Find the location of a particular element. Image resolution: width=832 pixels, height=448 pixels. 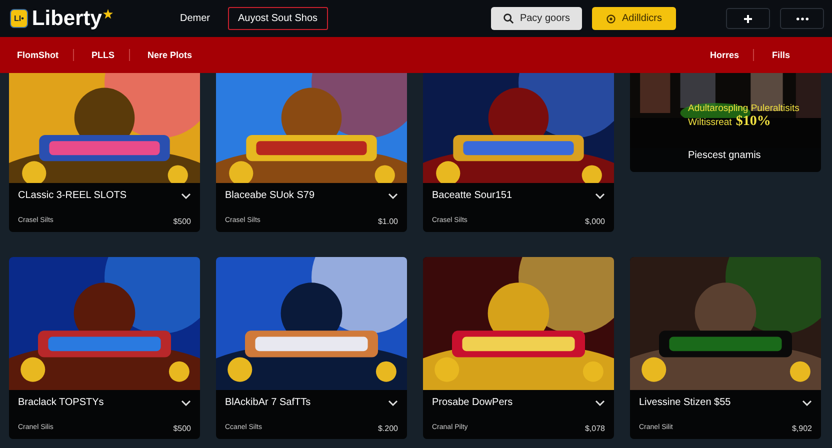

logo-badge: LI• is located at coordinates (19, 18).